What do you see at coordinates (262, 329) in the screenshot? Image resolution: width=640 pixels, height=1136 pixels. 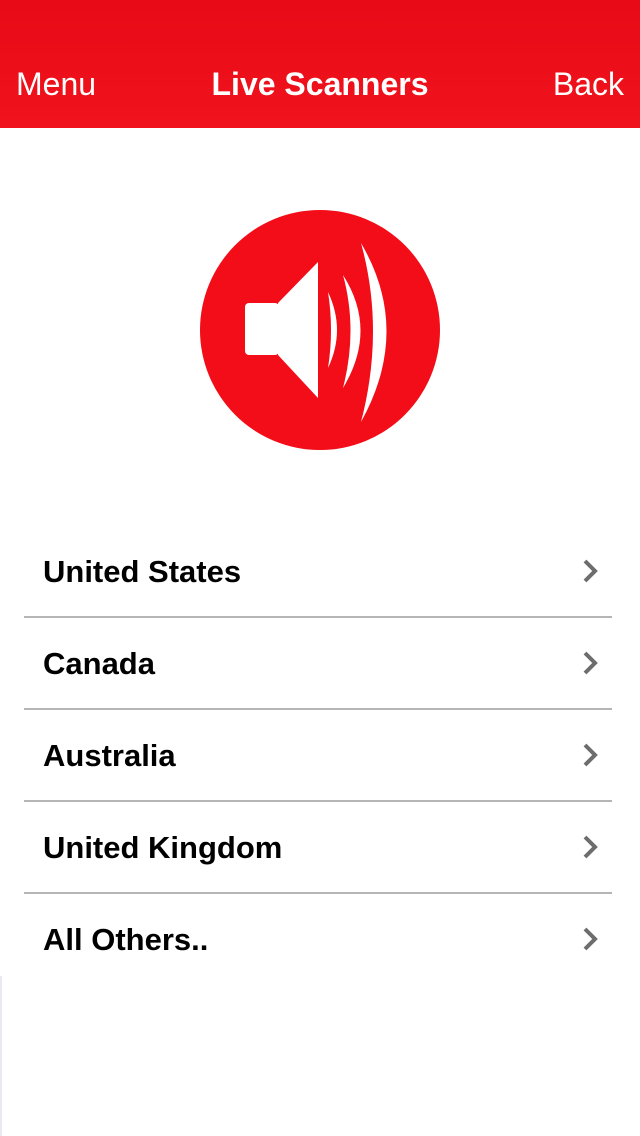 I see `speaker-body` at bounding box center [262, 329].